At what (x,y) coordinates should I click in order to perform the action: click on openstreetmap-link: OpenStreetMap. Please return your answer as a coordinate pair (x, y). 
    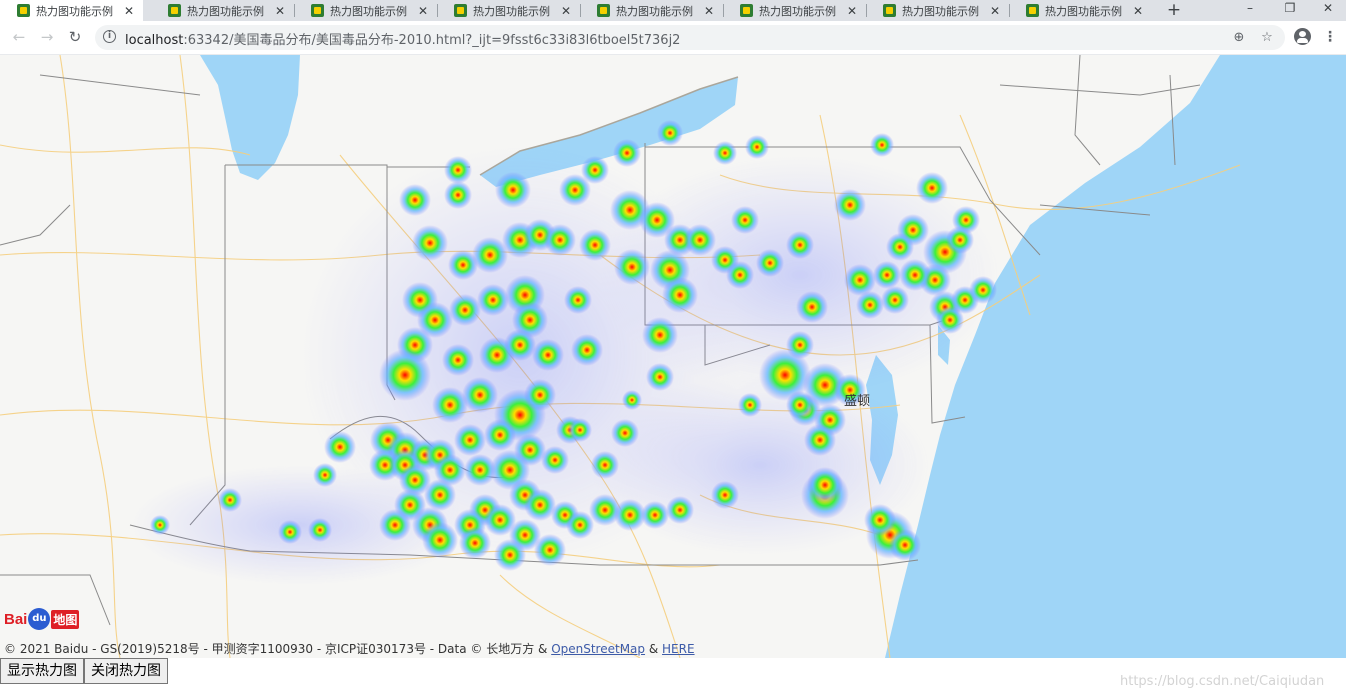
    Looking at the image, I should click on (598, 649).